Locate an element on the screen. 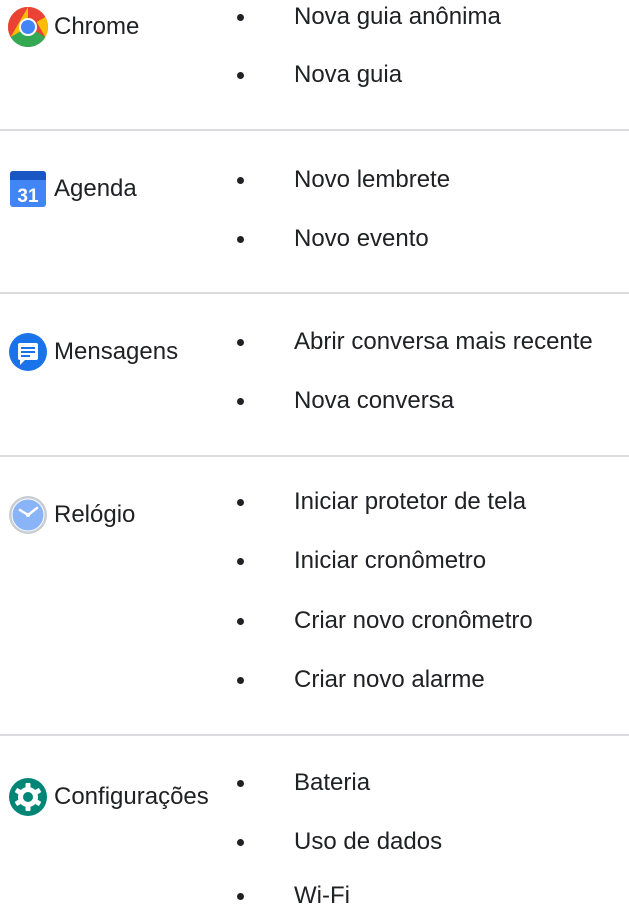  shortcut-item: Novo lembrete is located at coordinates (344, 180).